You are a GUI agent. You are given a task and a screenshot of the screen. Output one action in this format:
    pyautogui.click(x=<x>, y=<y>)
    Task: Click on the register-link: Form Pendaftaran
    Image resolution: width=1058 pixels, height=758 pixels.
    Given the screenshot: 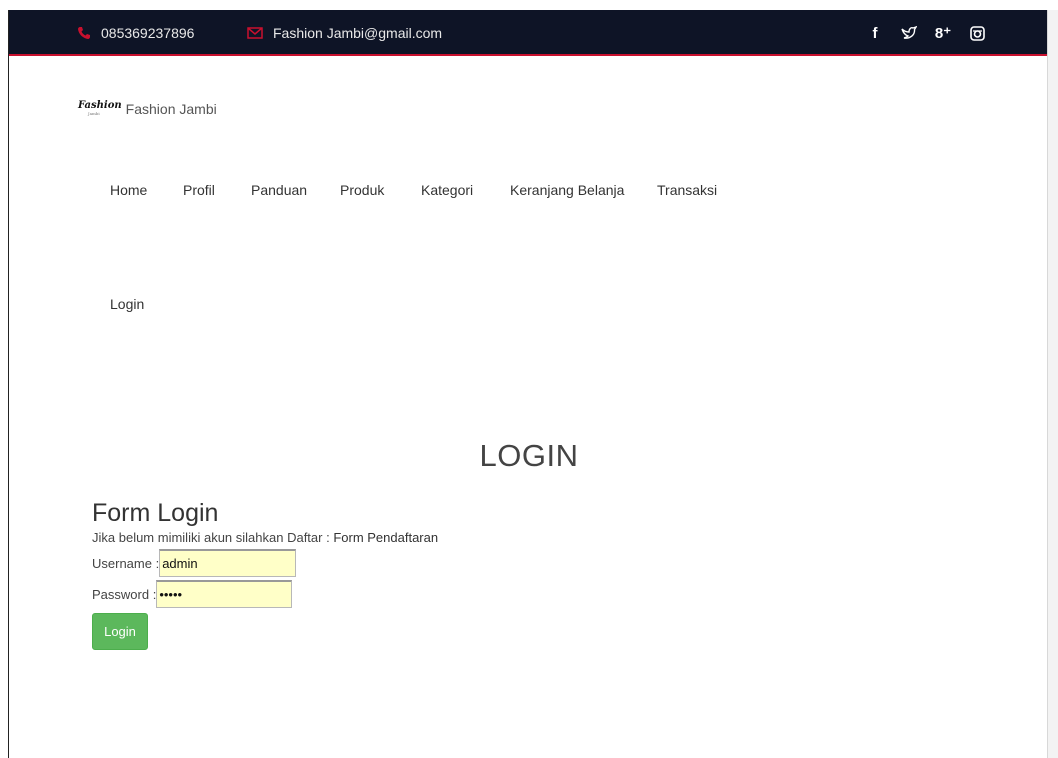 What is the action you would take?
    pyautogui.click(x=385, y=537)
    